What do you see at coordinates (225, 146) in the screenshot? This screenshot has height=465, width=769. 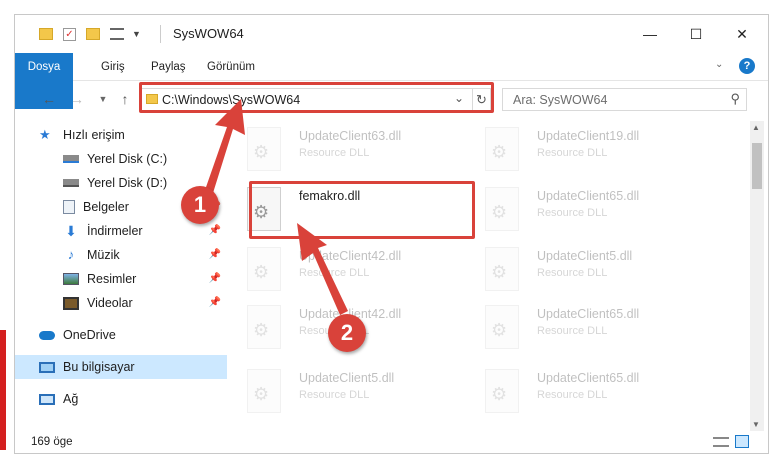 I see `arrow-to-address` at bounding box center [225, 146].